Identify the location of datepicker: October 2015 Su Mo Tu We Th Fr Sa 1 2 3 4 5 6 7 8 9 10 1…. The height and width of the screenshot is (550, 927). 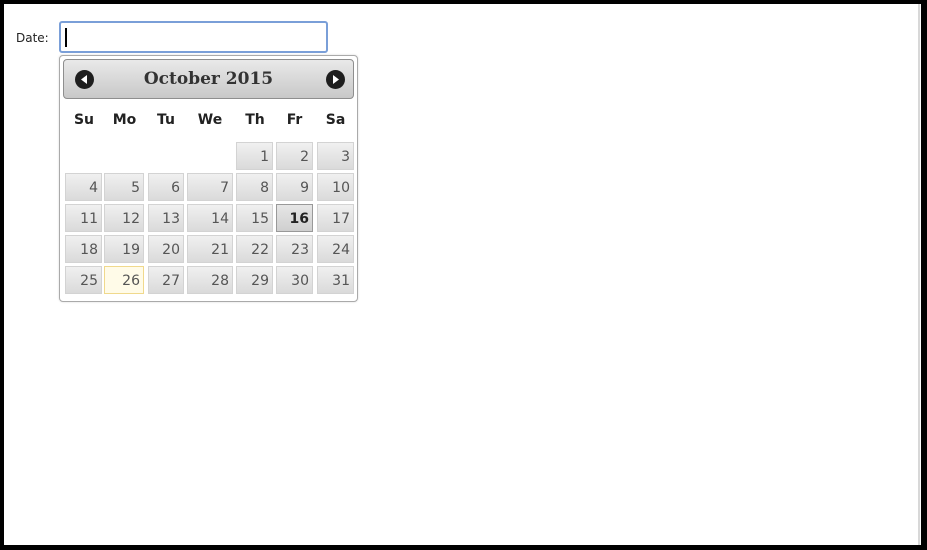
(208, 178).